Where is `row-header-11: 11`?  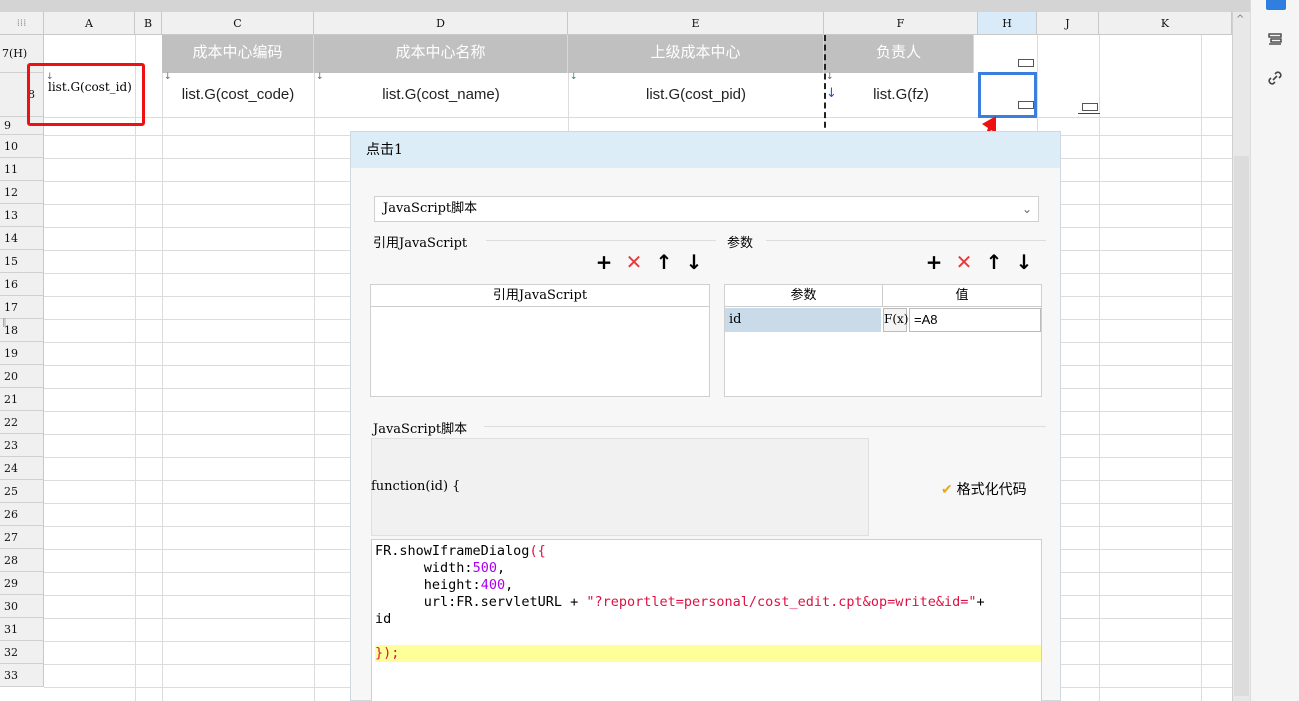
row-header-11: 11 is located at coordinates (22, 169).